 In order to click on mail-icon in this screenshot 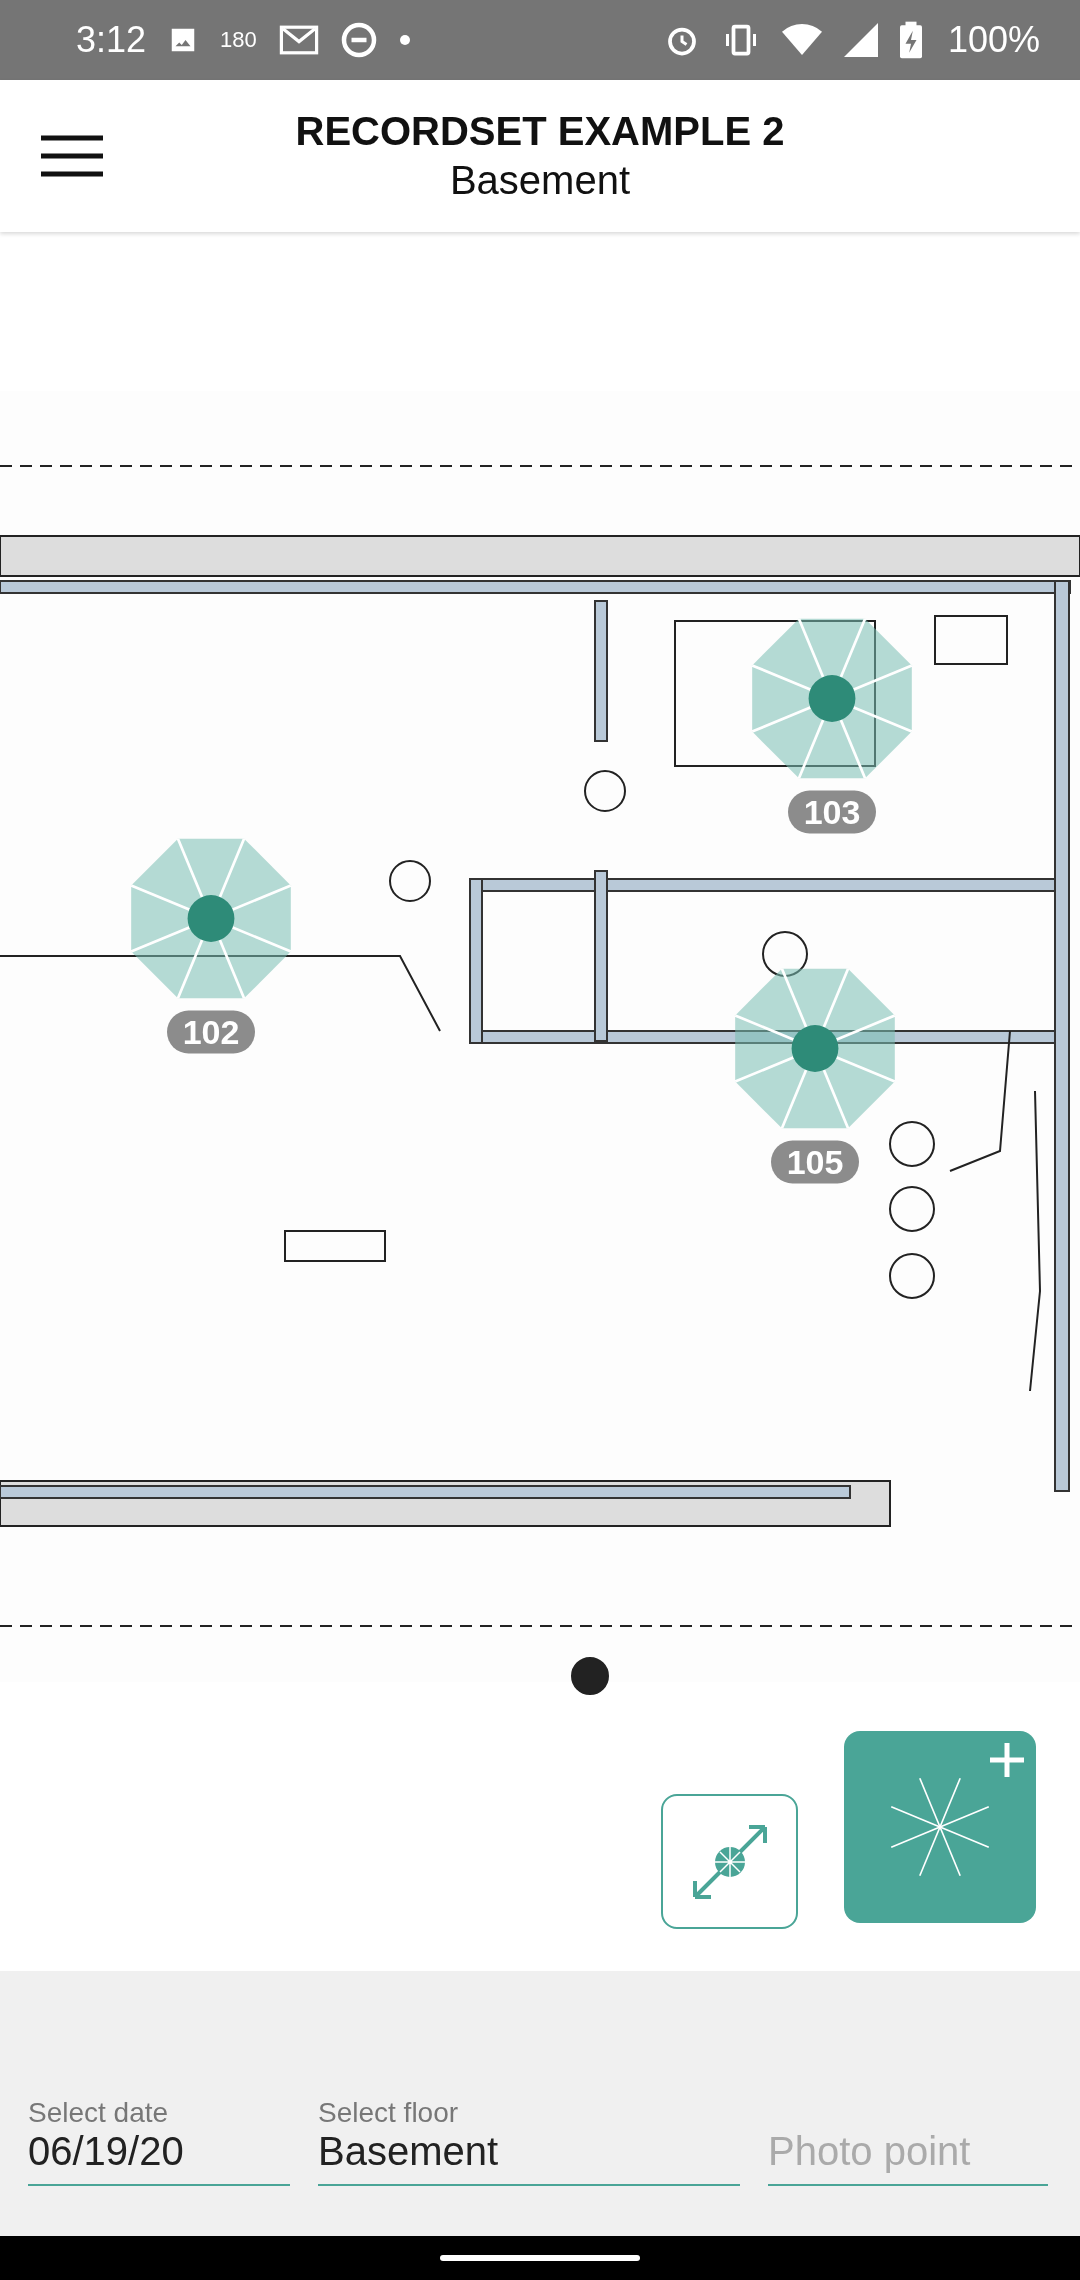, I will do `click(298, 40)`.